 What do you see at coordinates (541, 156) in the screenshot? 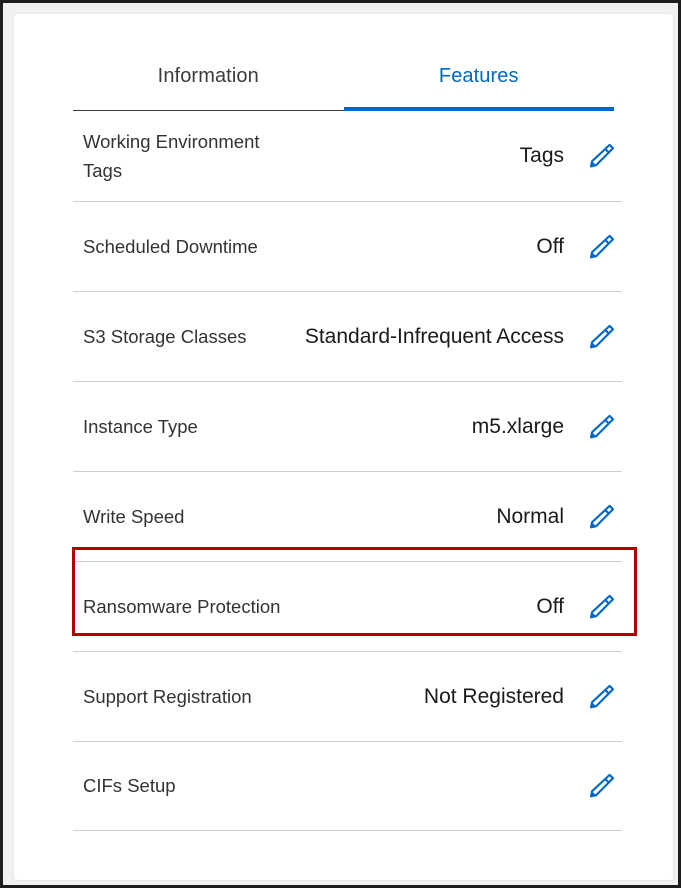
I see `feature-value: Tags` at bounding box center [541, 156].